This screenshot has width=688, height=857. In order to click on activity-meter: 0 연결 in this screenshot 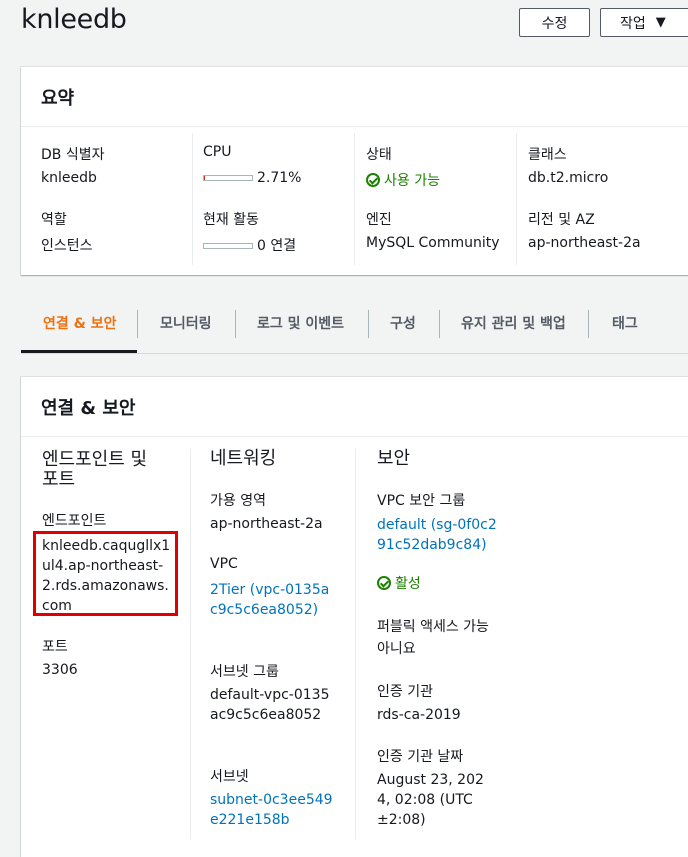, I will do `click(249, 245)`.